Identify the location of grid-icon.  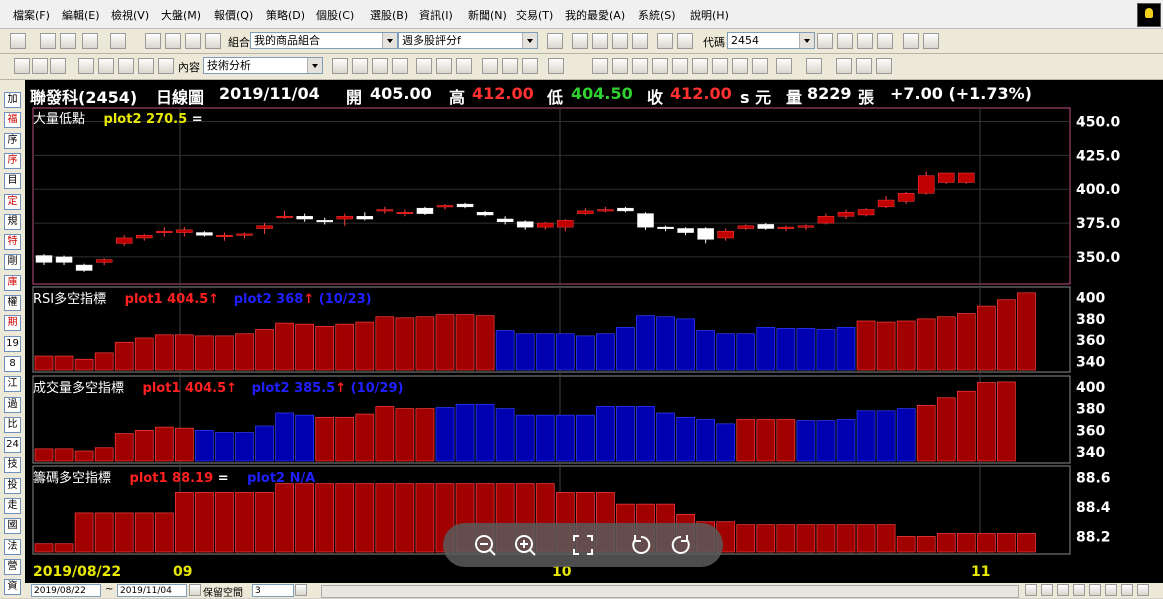
(556, 66).